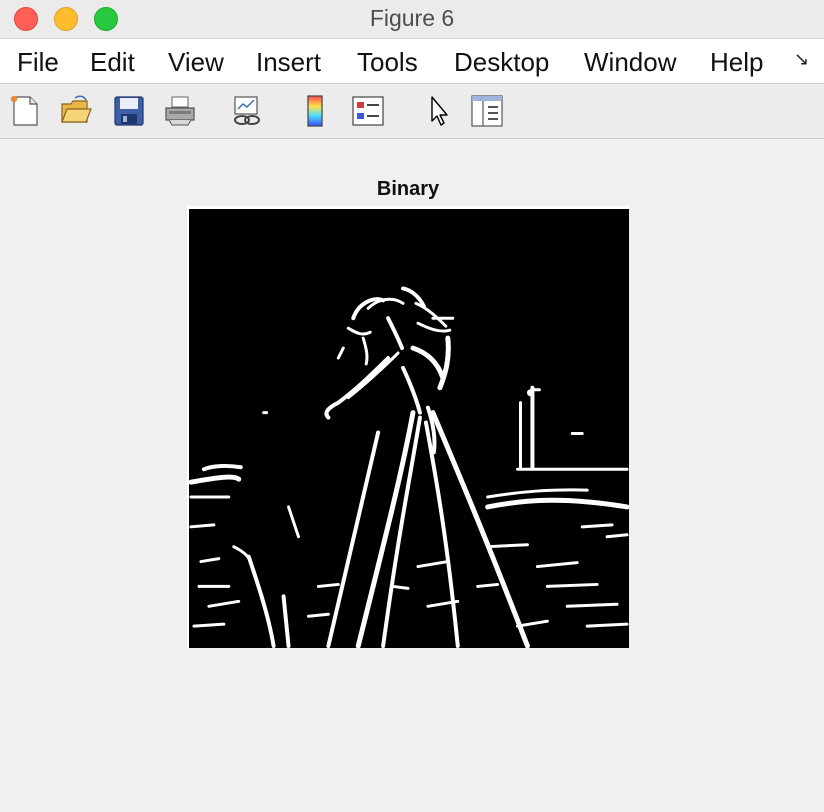  Describe the element at coordinates (439, 111) in the screenshot. I see `edit-plot-pointer-icon` at that location.